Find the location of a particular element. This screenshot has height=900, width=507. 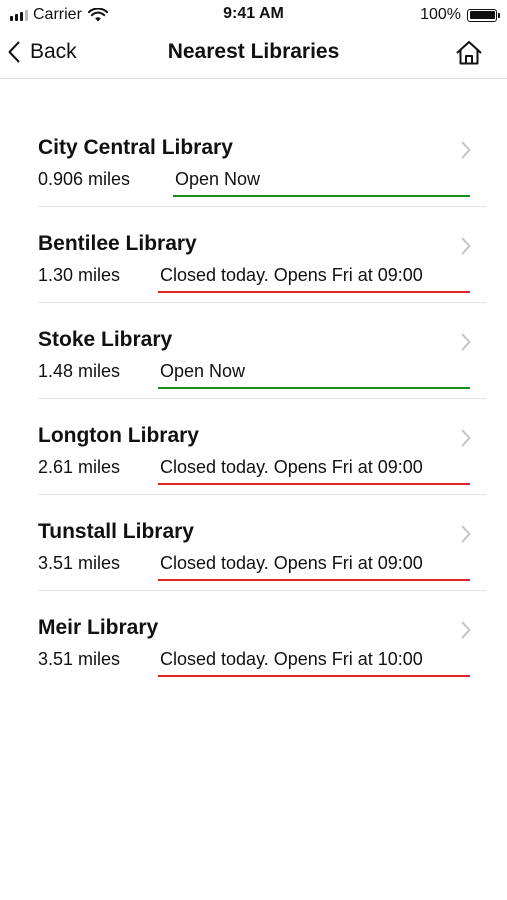

library-distance: 1.30 miles is located at coordinates (79, 275).